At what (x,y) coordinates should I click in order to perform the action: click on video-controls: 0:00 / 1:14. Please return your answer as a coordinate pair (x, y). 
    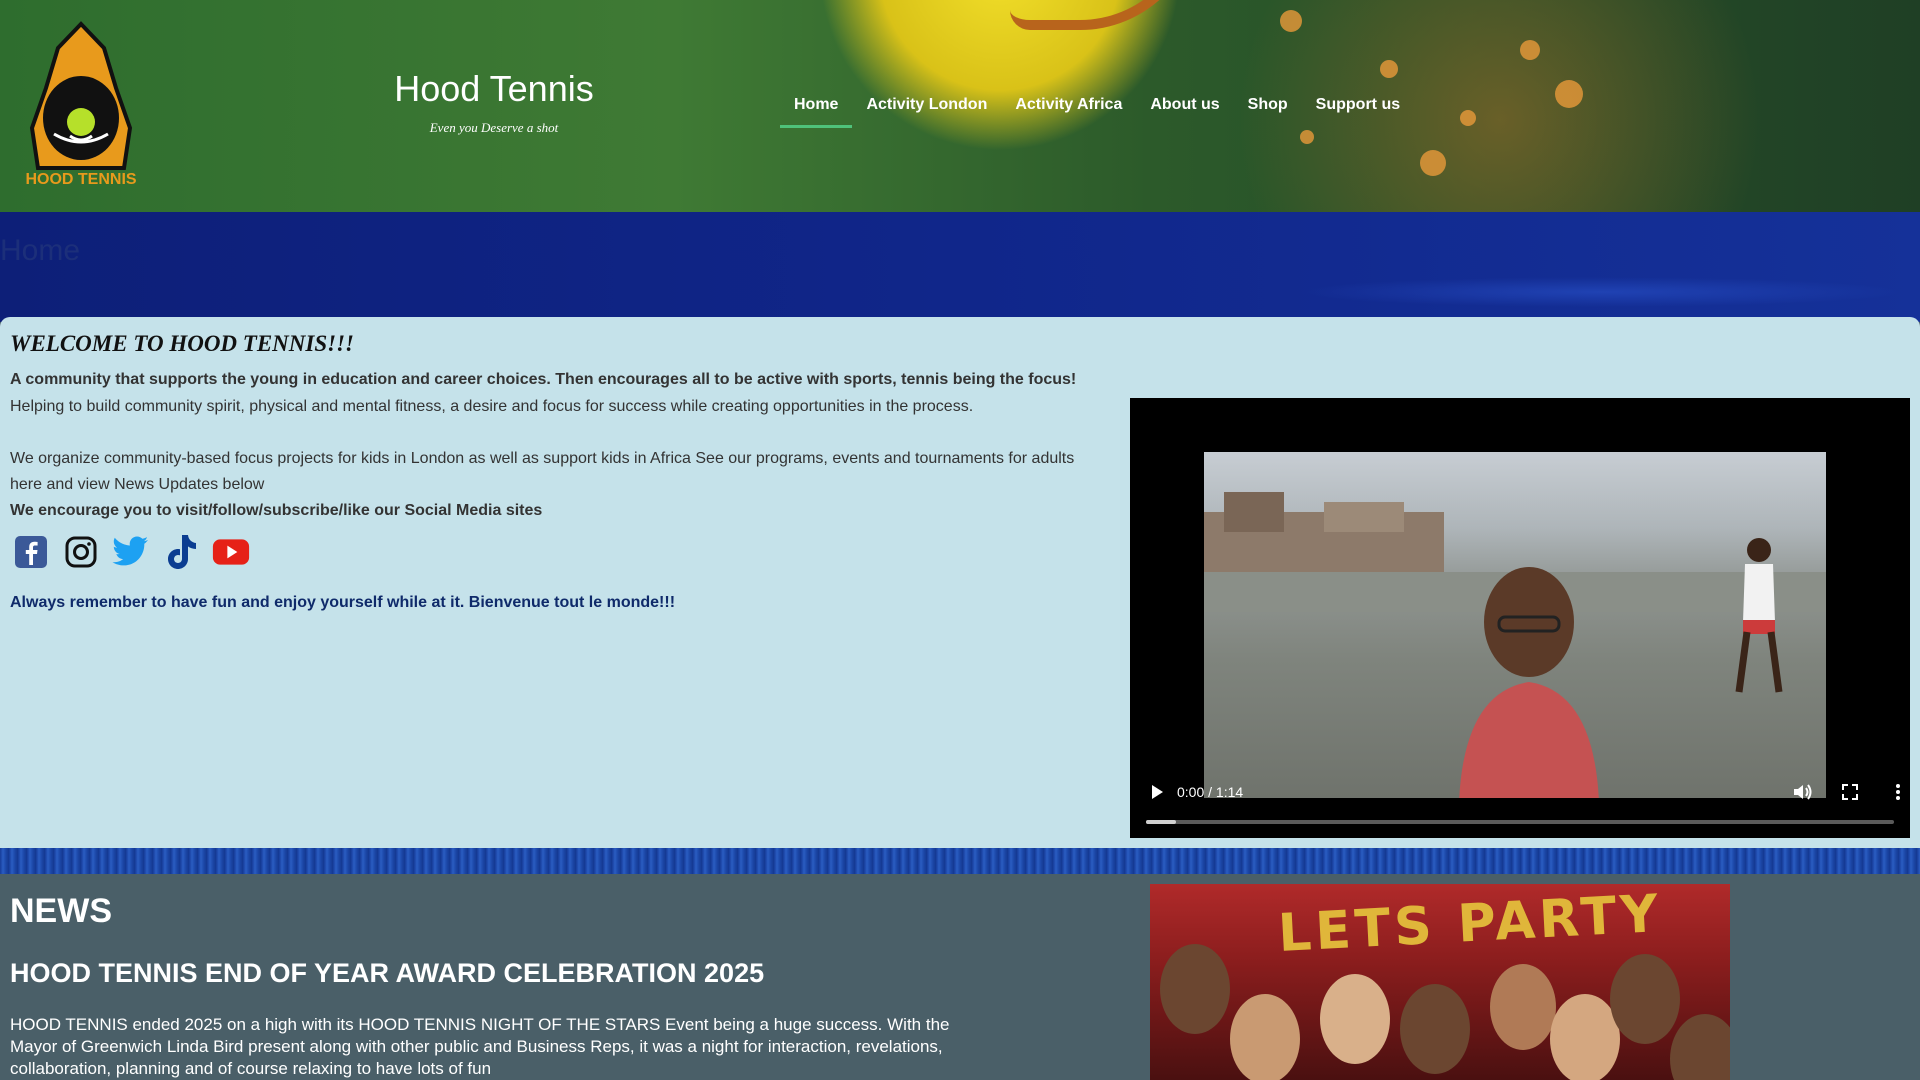
    Looking at the image, I should click on (1520, 805).